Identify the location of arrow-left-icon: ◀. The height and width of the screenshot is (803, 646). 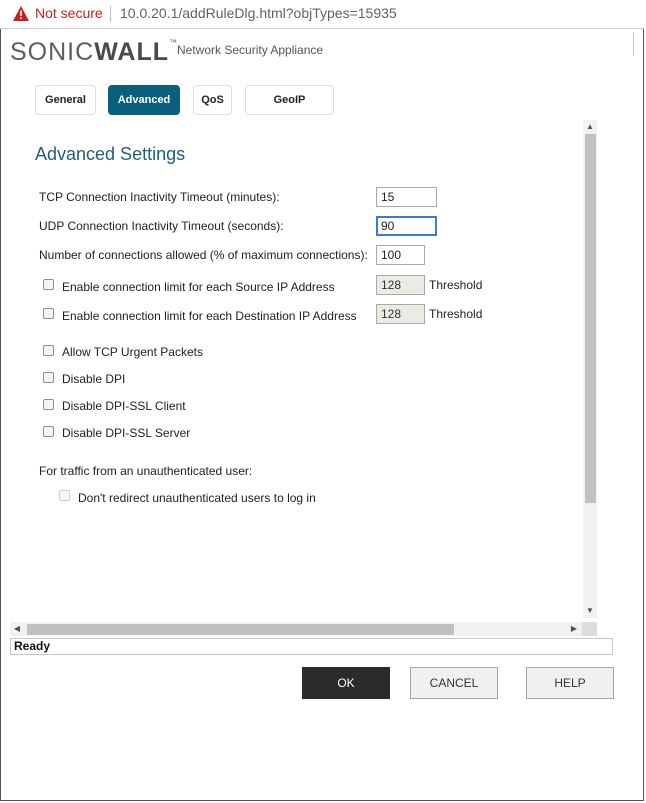
(17, 629).